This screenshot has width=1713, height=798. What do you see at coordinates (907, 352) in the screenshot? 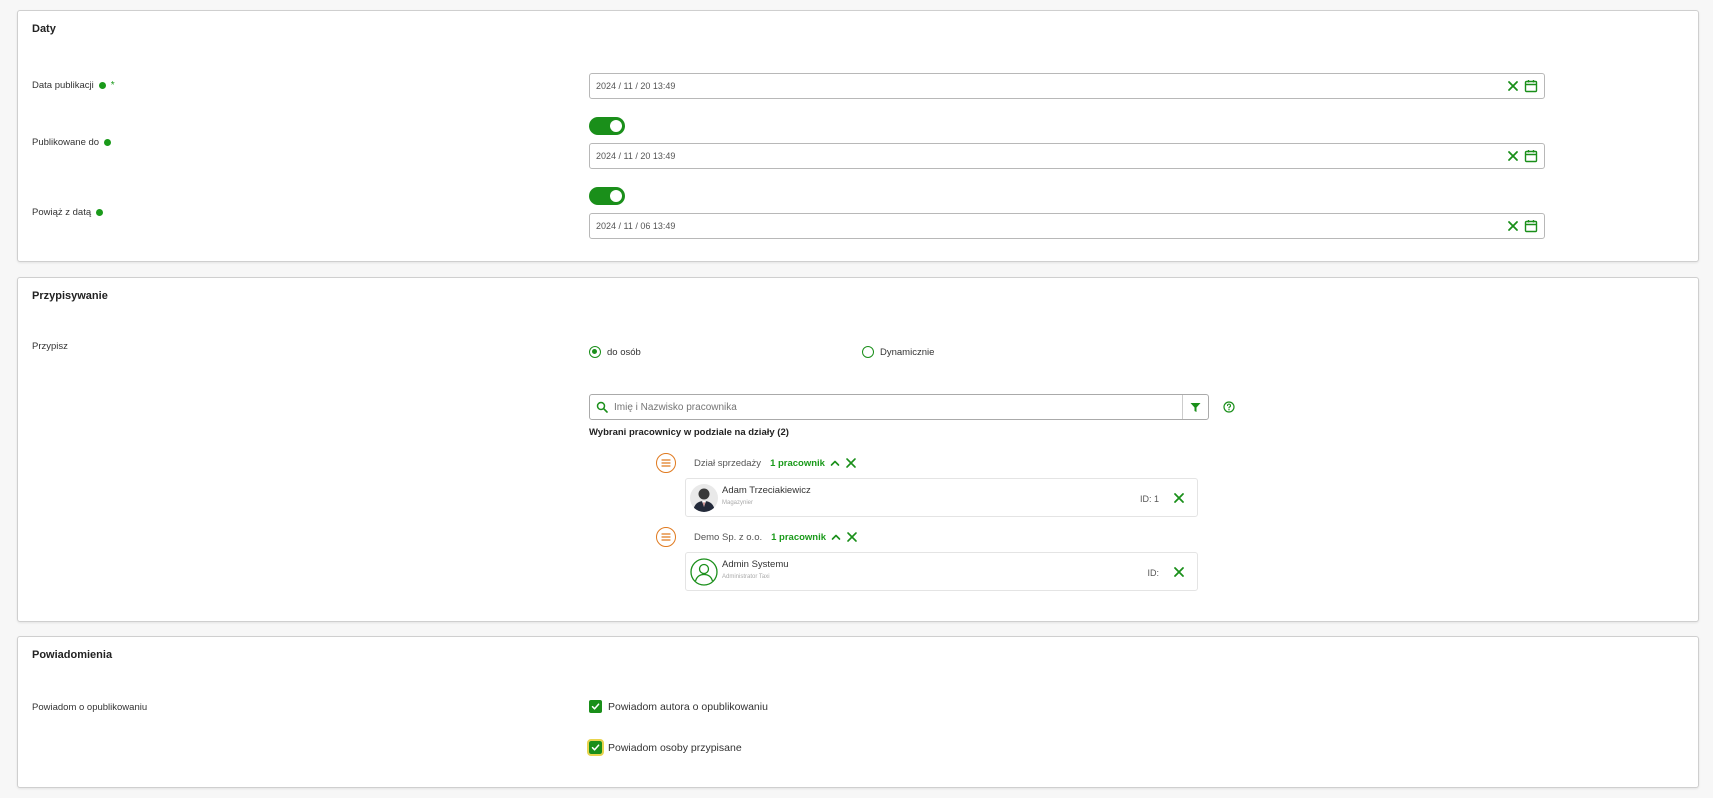
I see `radio-dynamic-label: Dynamicznie` at bounding box center [907, 352].